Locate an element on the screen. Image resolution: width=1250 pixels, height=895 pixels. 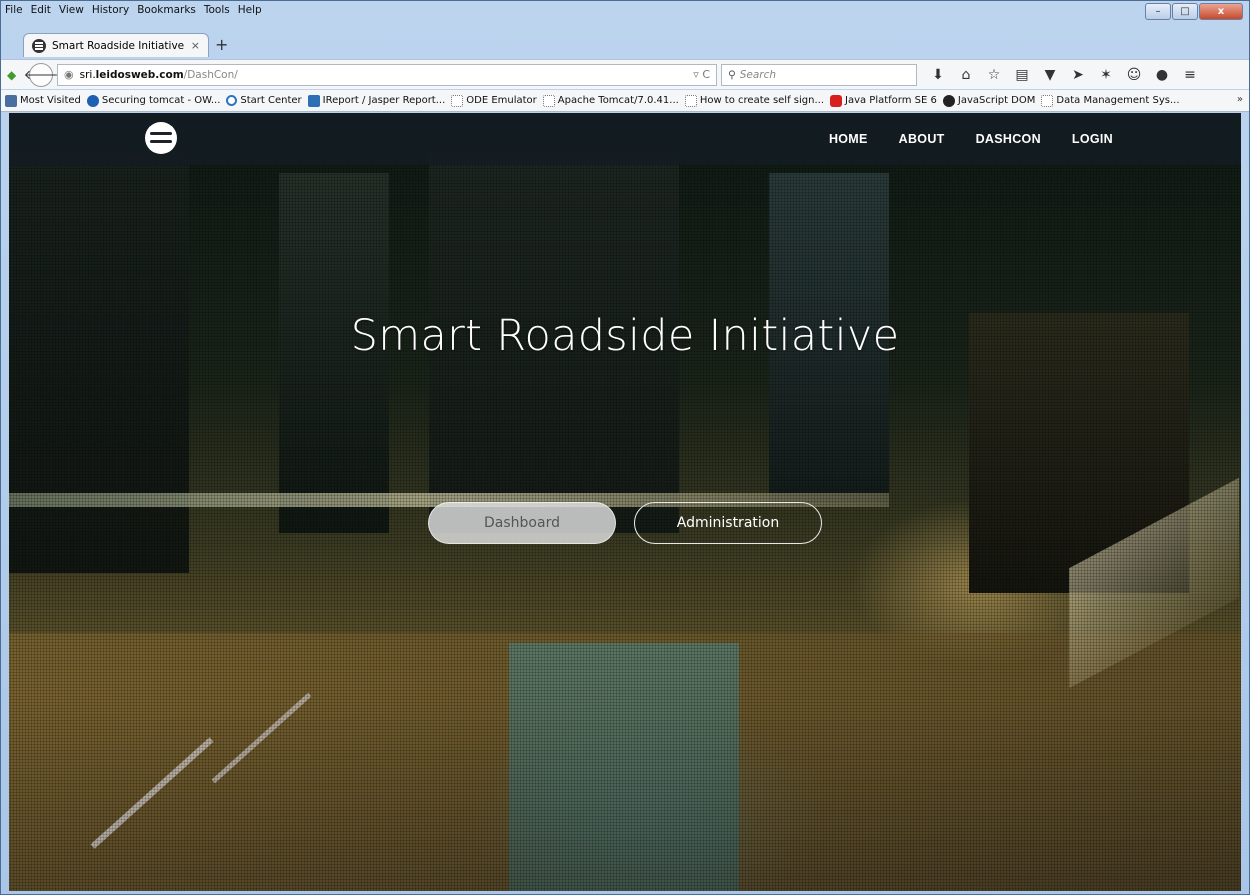
nav-login: LOGIN is located at coordinates (1092, 139).